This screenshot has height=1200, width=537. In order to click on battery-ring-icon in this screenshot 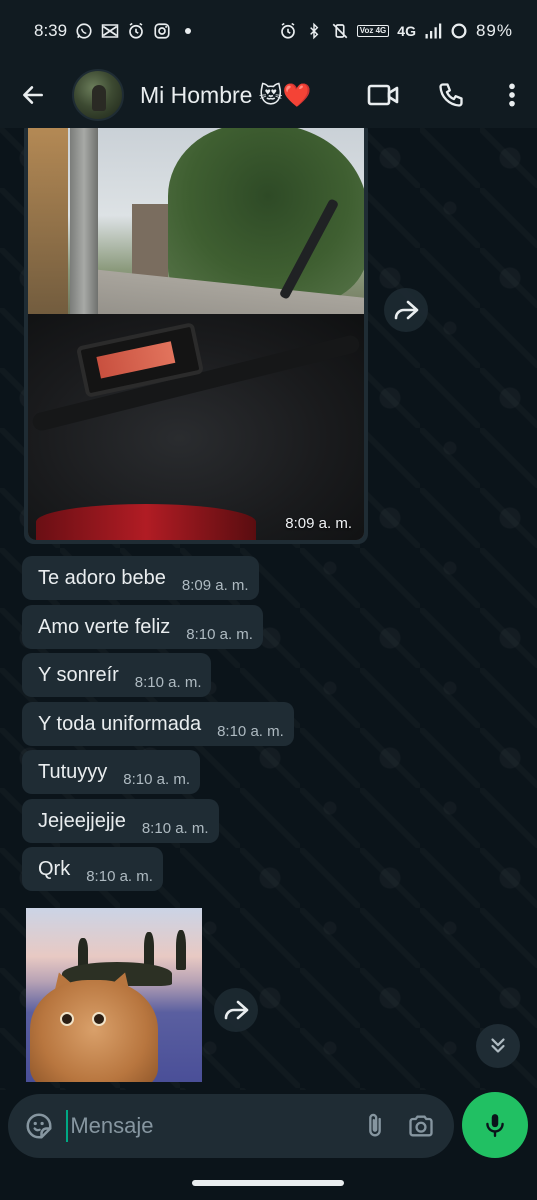, I will do `click(459, 31)`.